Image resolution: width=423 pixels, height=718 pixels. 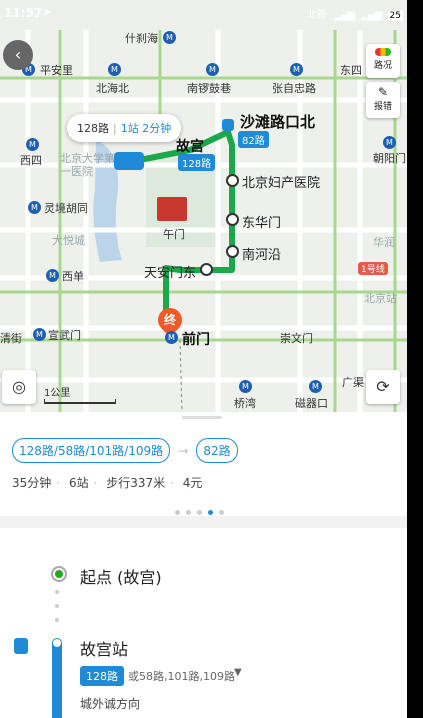 I want to click on step-station: 故宫站, so click(x=104, y=648).